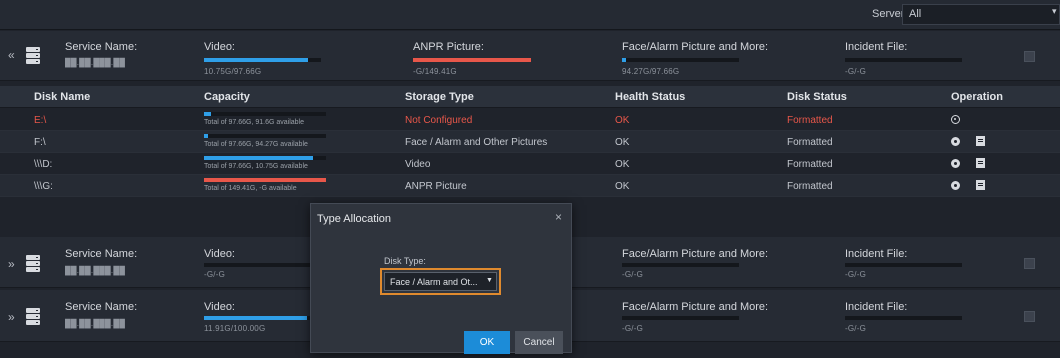  I want to click on anpr-usage-bar, so click(472, 60).